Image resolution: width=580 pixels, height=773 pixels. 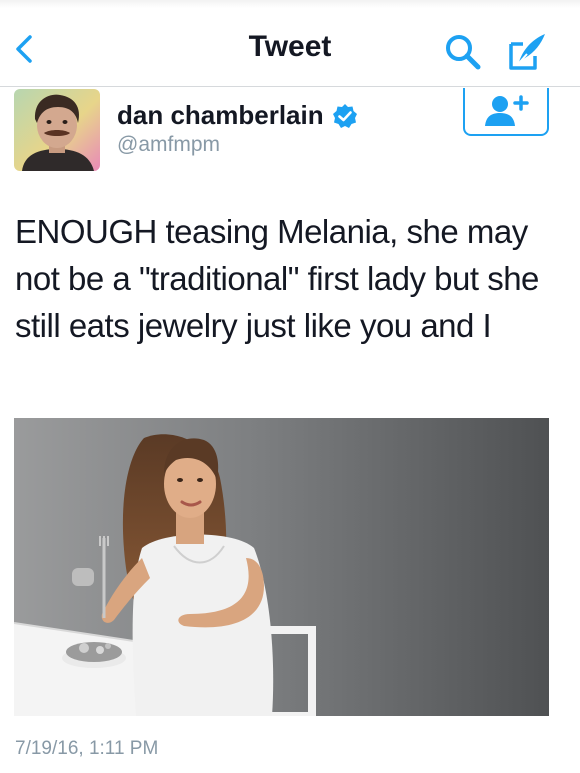 I want to click on add-user-icon, so click(x=507, y=110).